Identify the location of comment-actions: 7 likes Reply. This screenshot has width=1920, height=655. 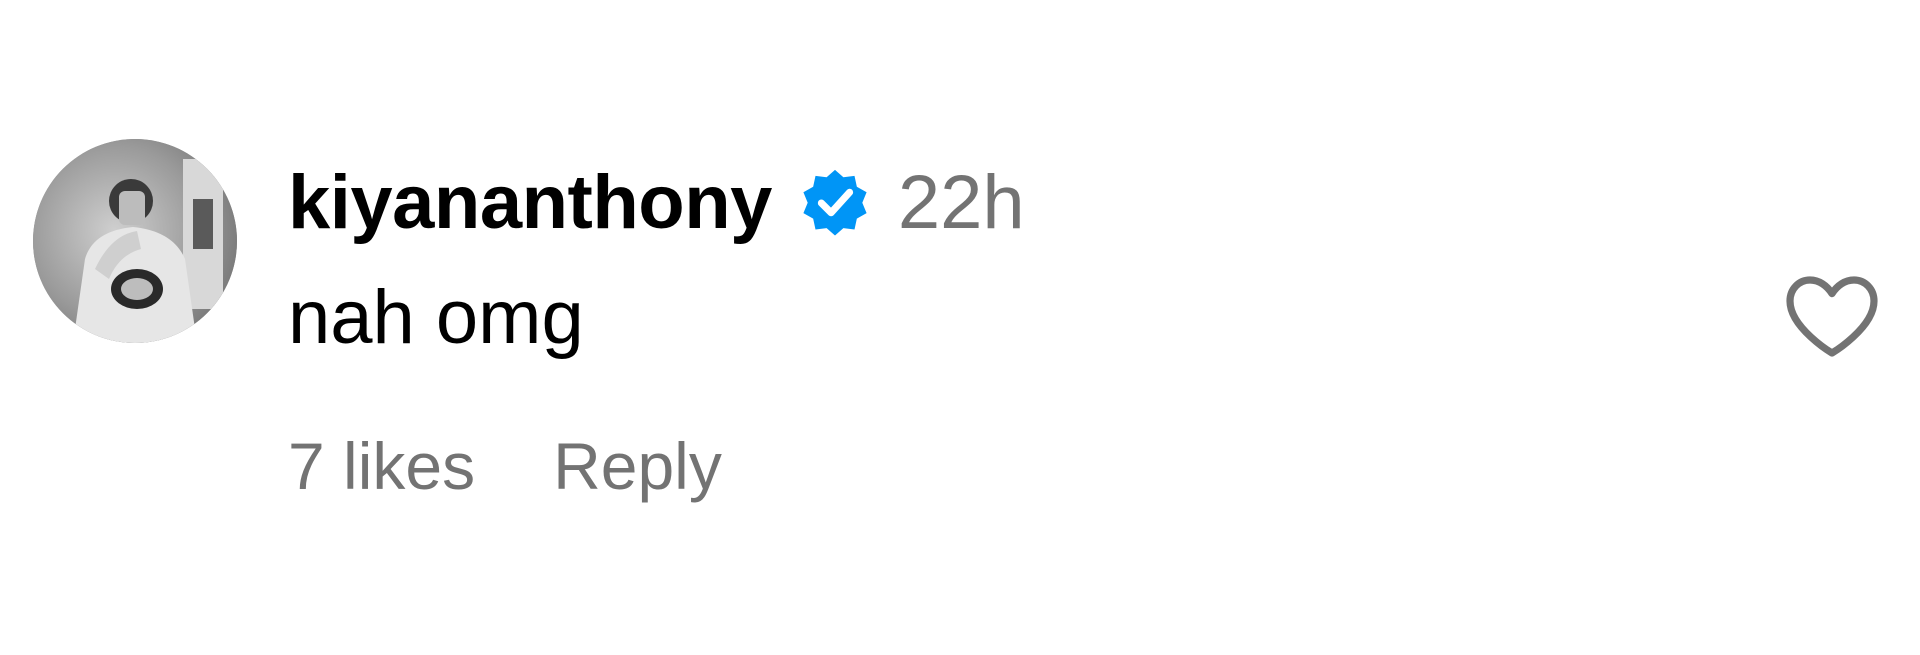
(505, 466).